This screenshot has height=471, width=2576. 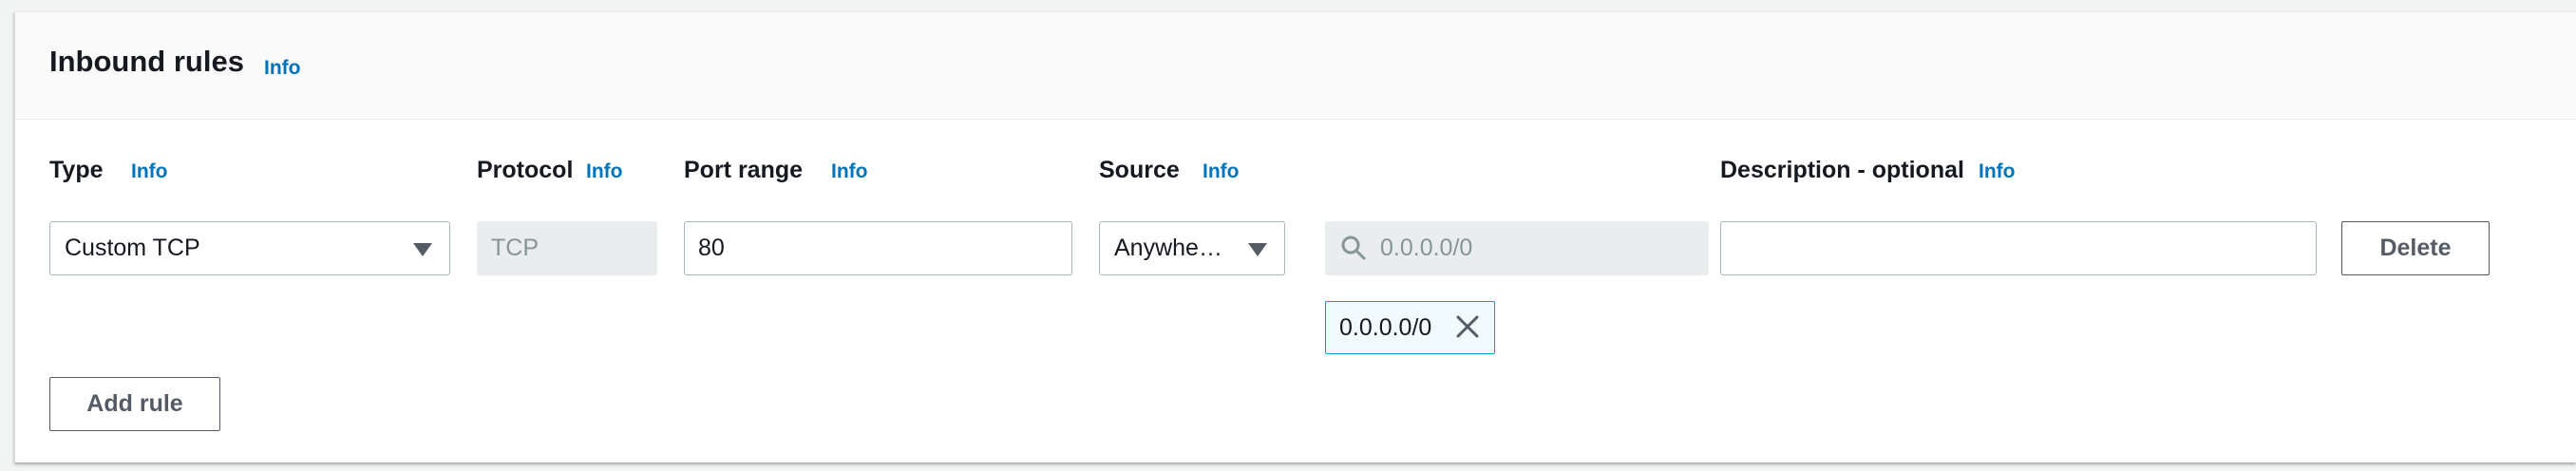 I want to click on port-range-info-link: Info, so click(x=849, y=171).